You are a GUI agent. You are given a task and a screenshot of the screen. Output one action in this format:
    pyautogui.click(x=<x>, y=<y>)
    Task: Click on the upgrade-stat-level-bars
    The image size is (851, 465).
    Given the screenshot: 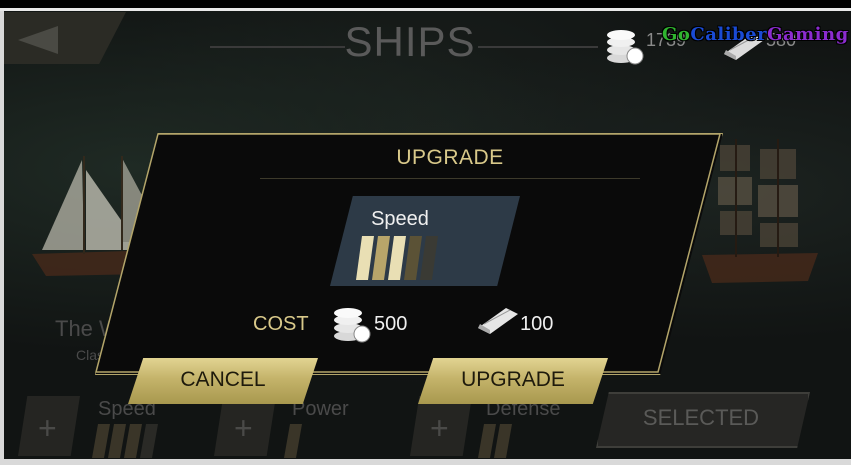 What is the action you would take?
    pyautogui.click(x=397, y=258)
    